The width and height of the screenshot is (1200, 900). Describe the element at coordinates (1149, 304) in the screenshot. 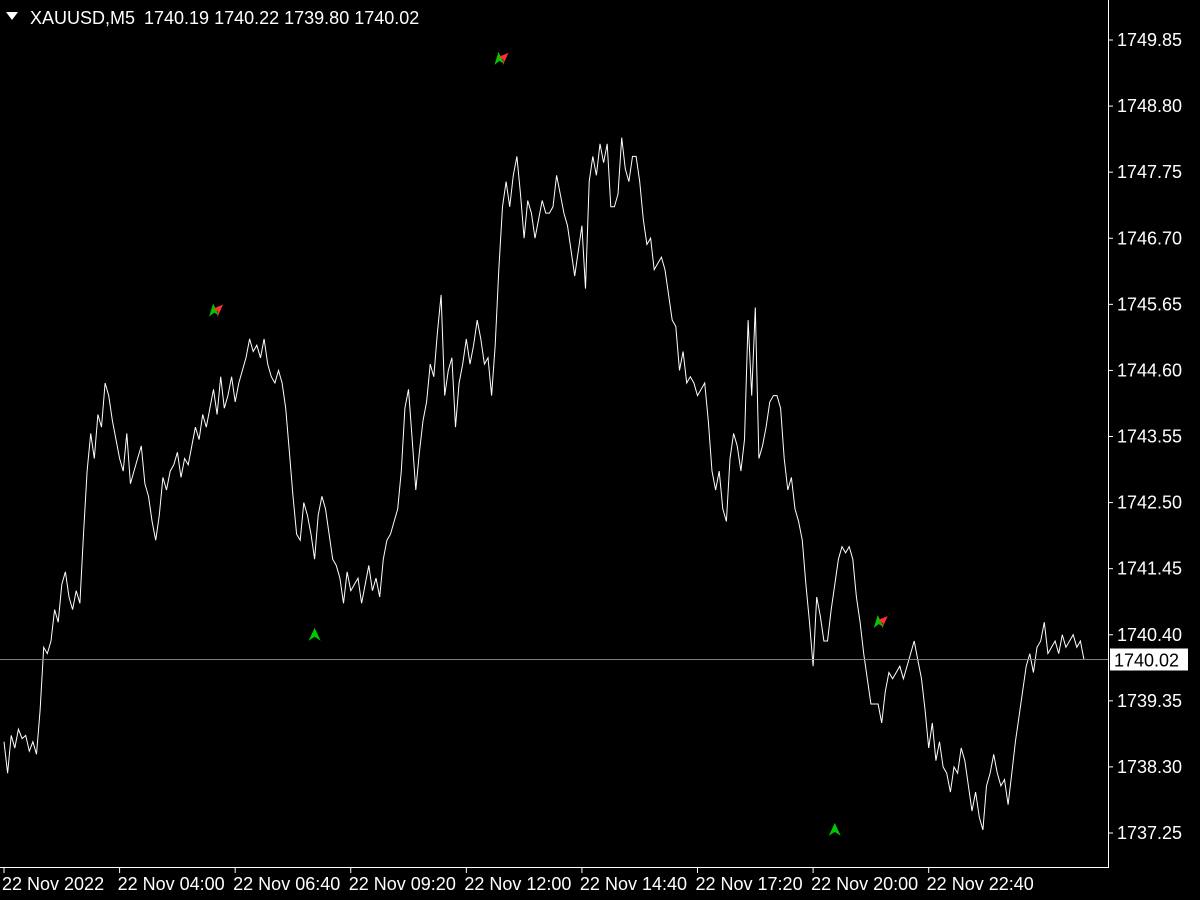

I see `price-tick-label: 1745.65` at that location.